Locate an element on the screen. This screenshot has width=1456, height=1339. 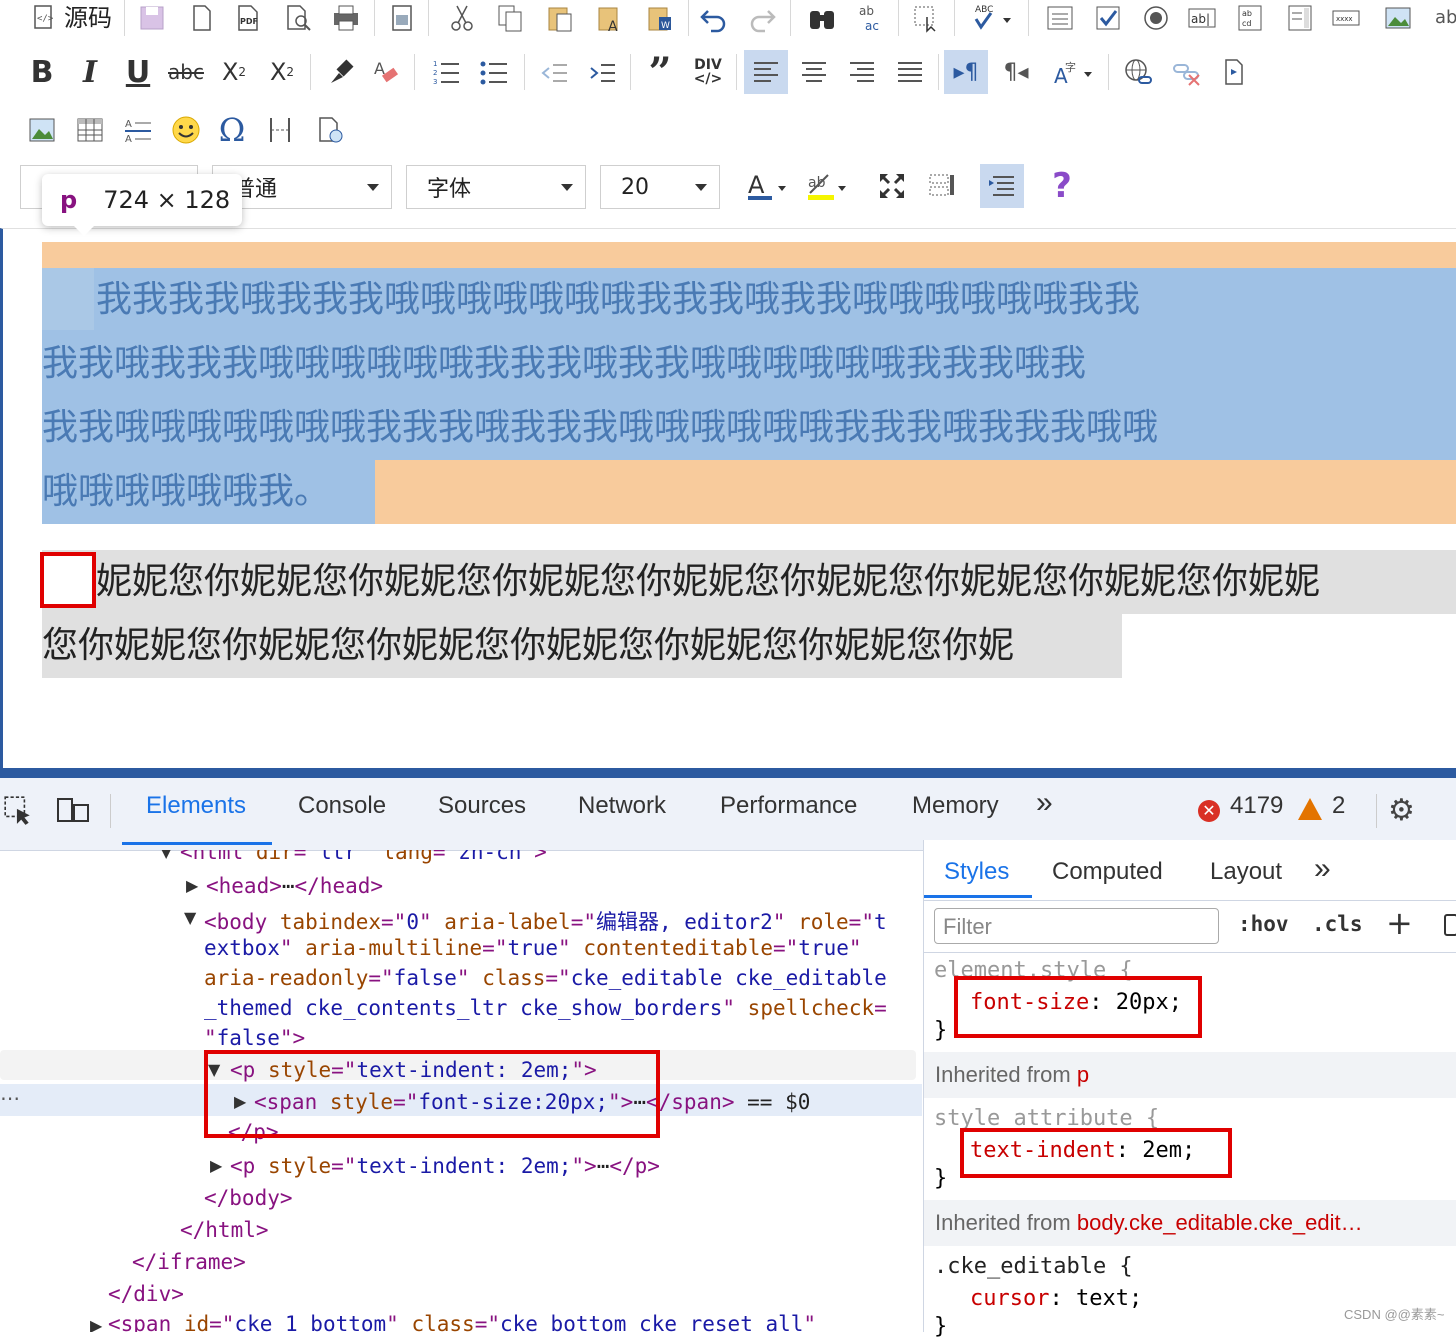
new-page-icon is located at coordinates (202, 19).